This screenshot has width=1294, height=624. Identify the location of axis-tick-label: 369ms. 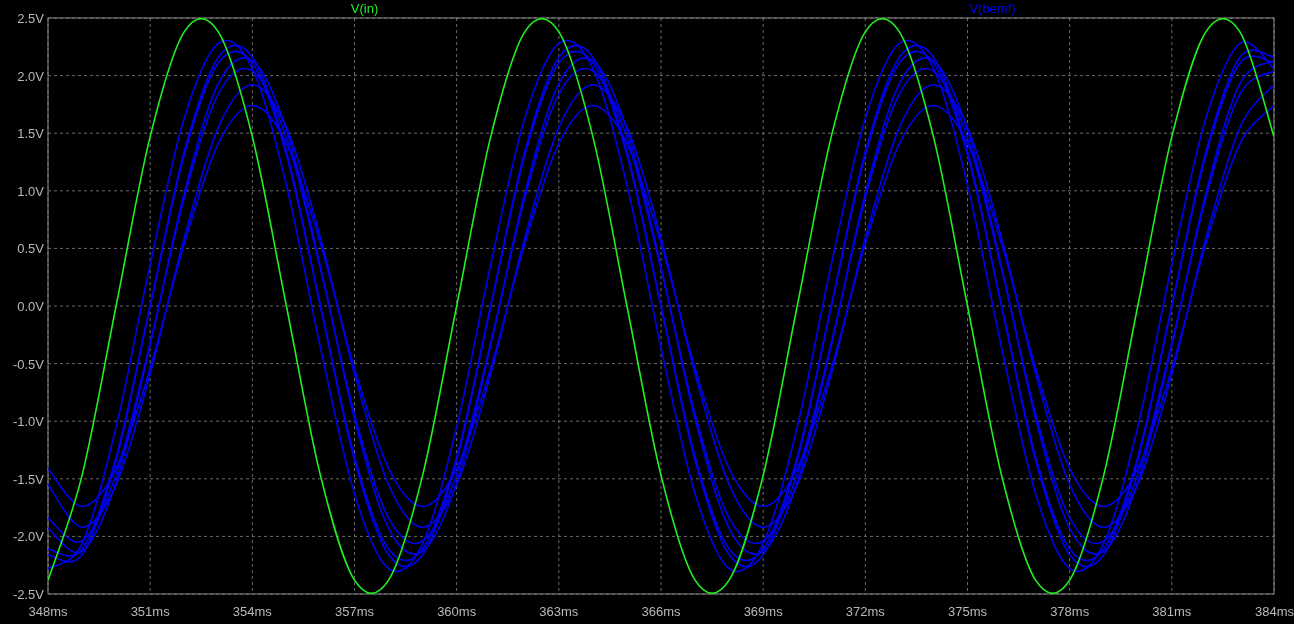
(763, 611).